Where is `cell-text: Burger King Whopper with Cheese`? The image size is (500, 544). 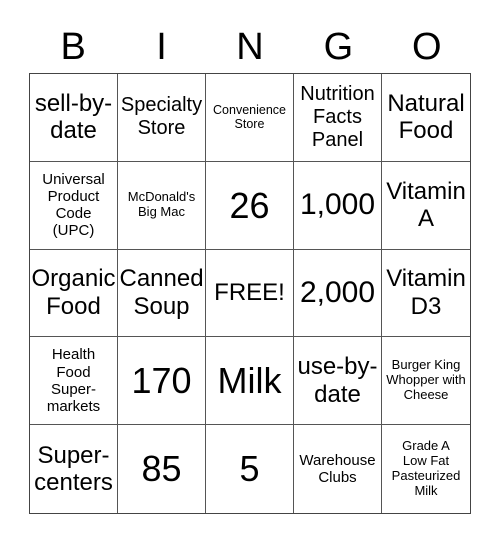
cell-text: Burger King Whopper with Cheese is located at coordinates (426, 380).